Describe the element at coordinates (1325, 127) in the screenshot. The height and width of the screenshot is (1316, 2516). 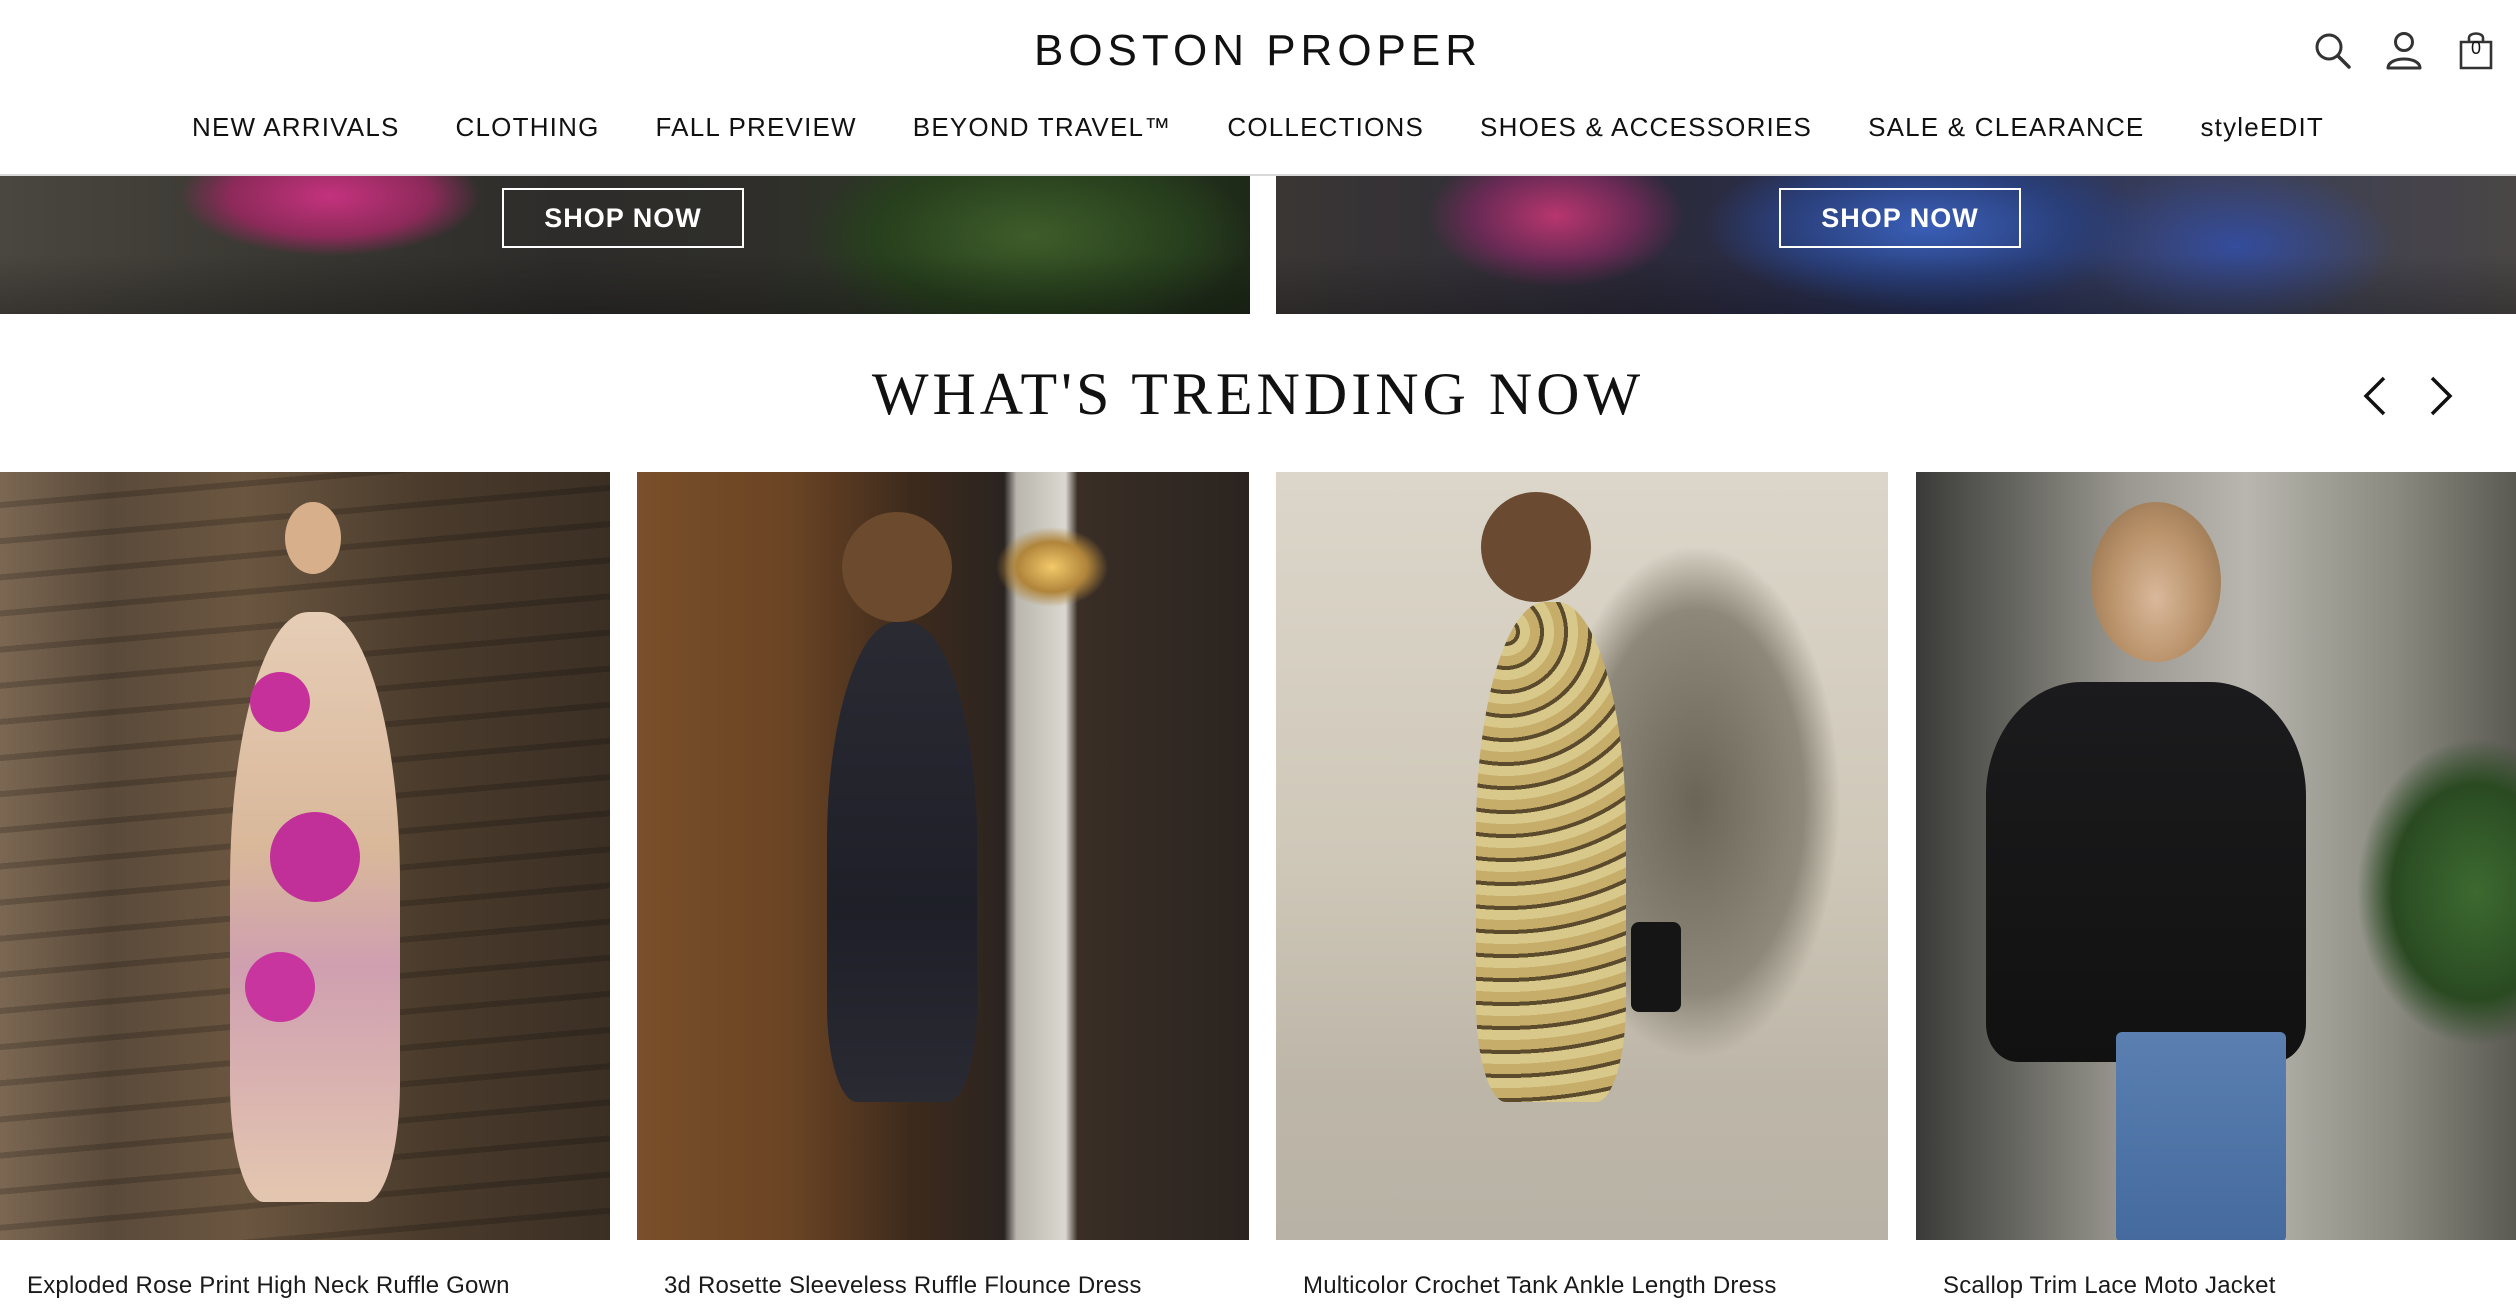
I see `nav-collections: COLLECTIONS` at that location.